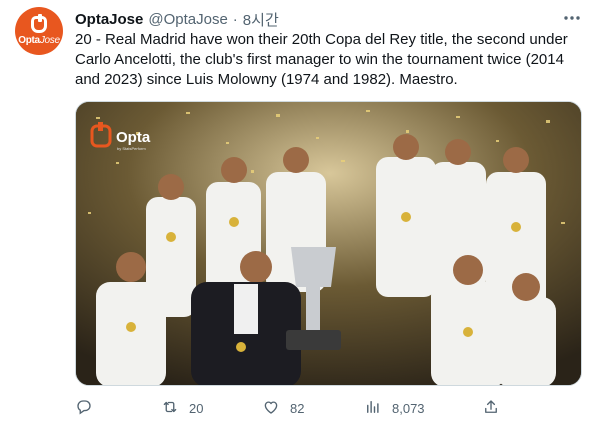 This screenshot has width=598, height=429. I want to click on heart-icon, so click(271, 408).